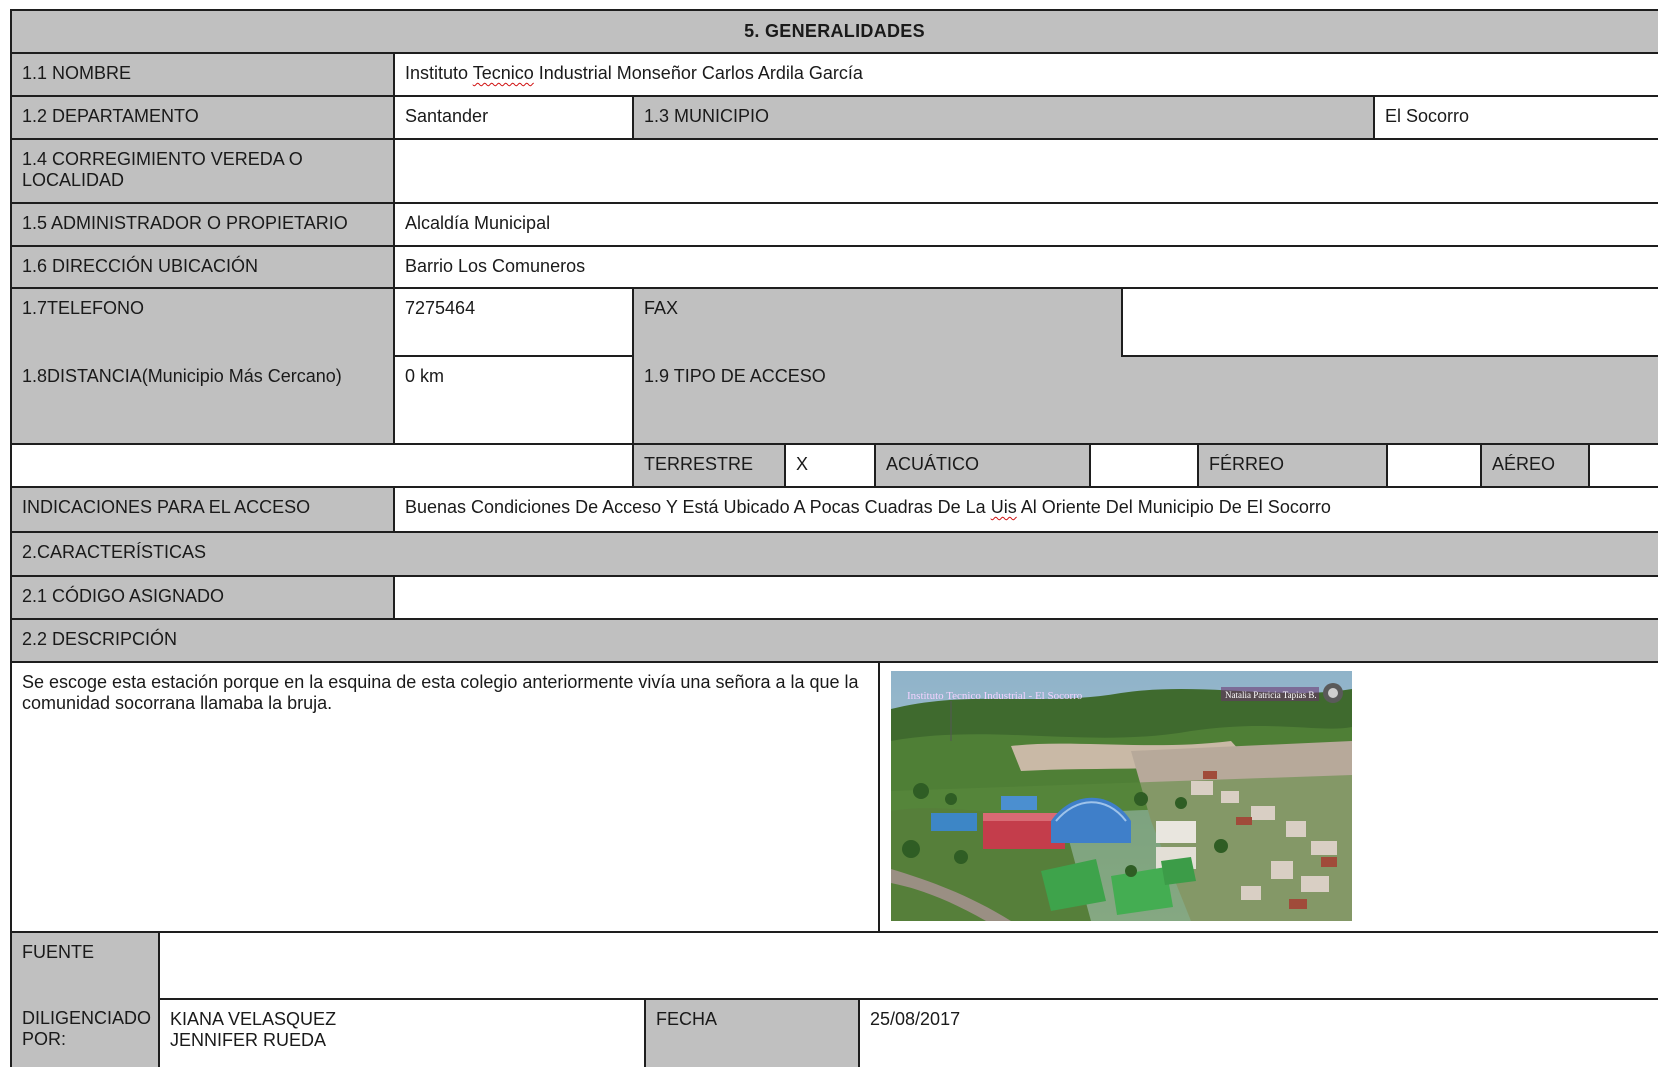 The image size is (1658, 1067). I want to click on label-descripcion: 2.2 DESCRIPCIÓN, so click(834, 640).